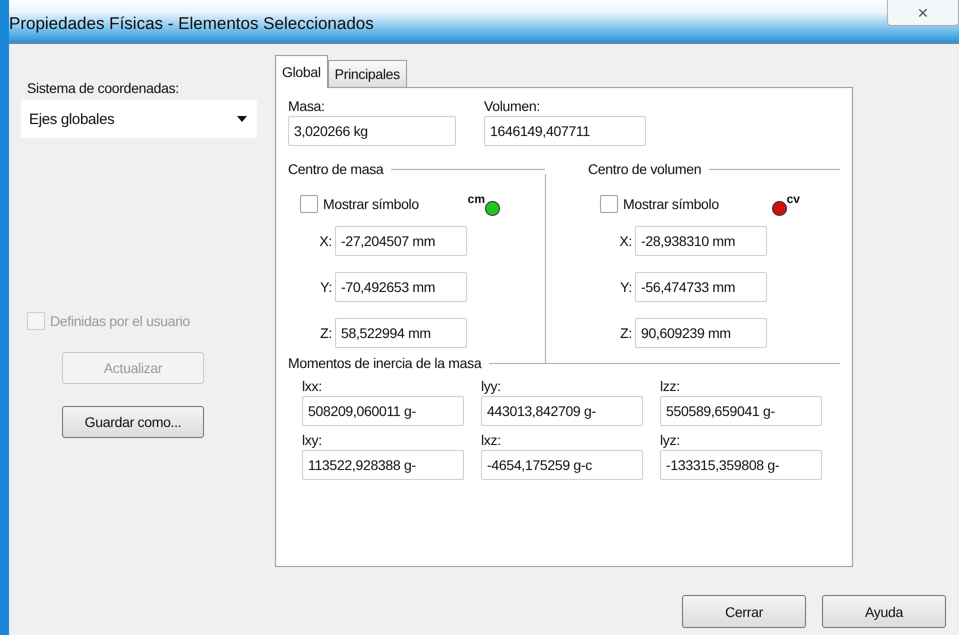  I want to click on mass-field: 3,020266 kg, so click(372, 131).